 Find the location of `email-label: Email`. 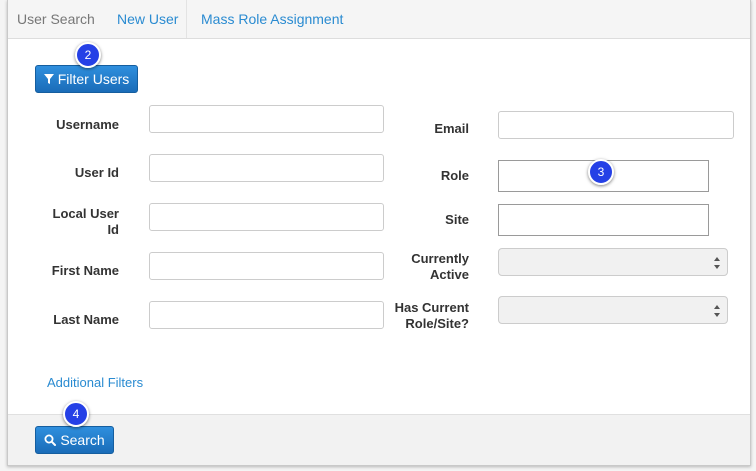

email-label: Email is located at coordinates (451, 128).